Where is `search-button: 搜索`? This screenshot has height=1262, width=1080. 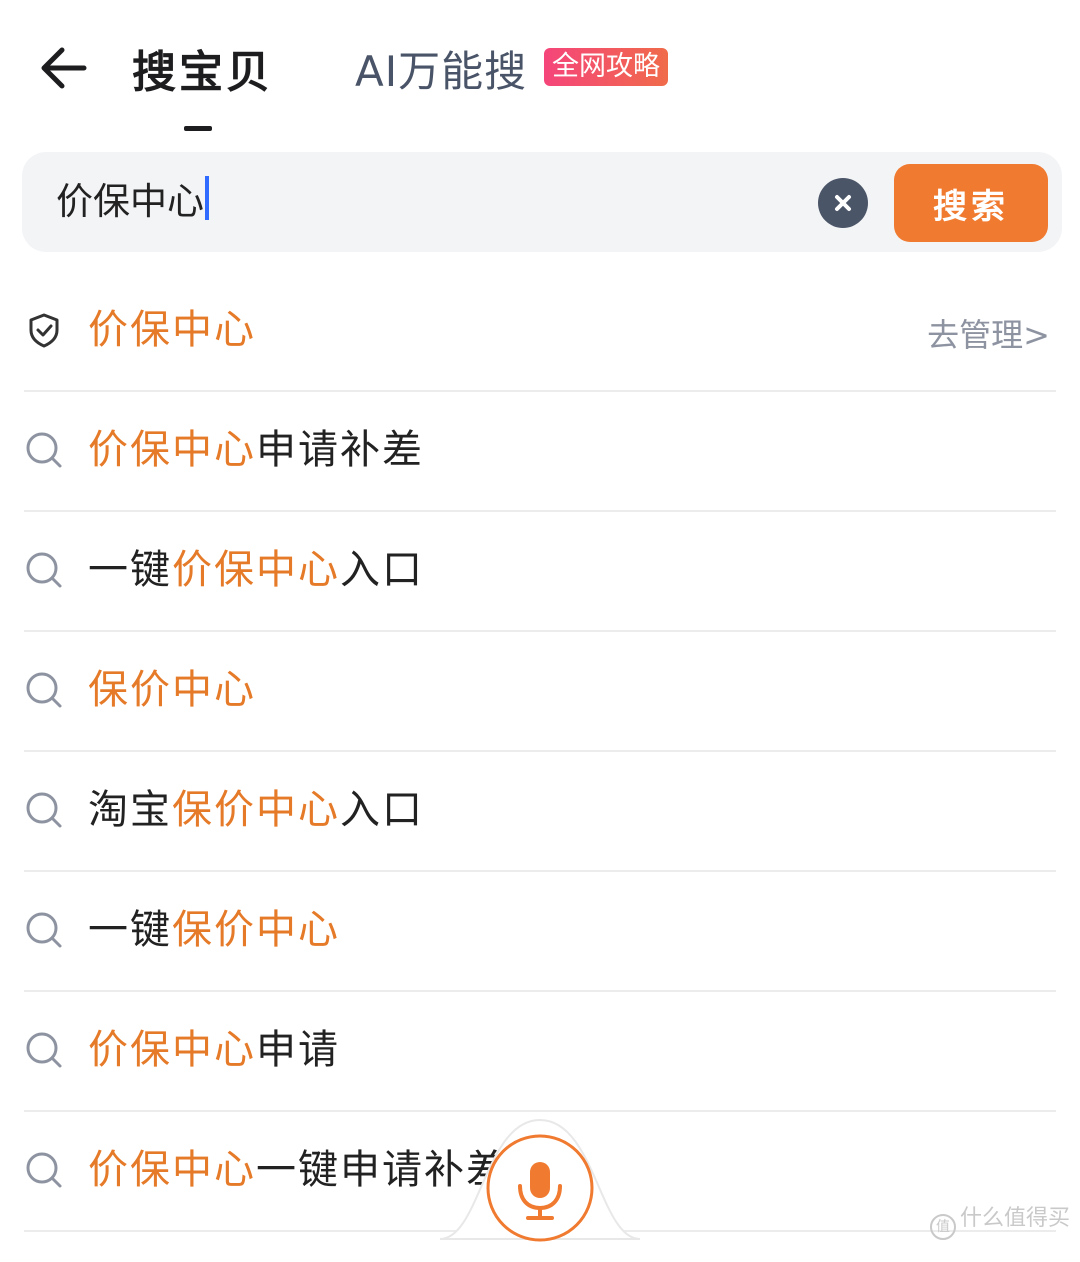 search-button: 搜索 is located at coordinates (971, 203).